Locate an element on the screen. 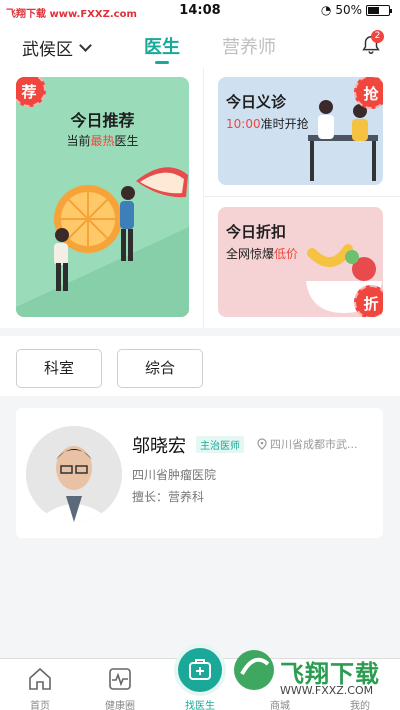 This screenshot has height=710, width=400. free-clinic-stamp: 抢 is located at coordinates (368, 93).